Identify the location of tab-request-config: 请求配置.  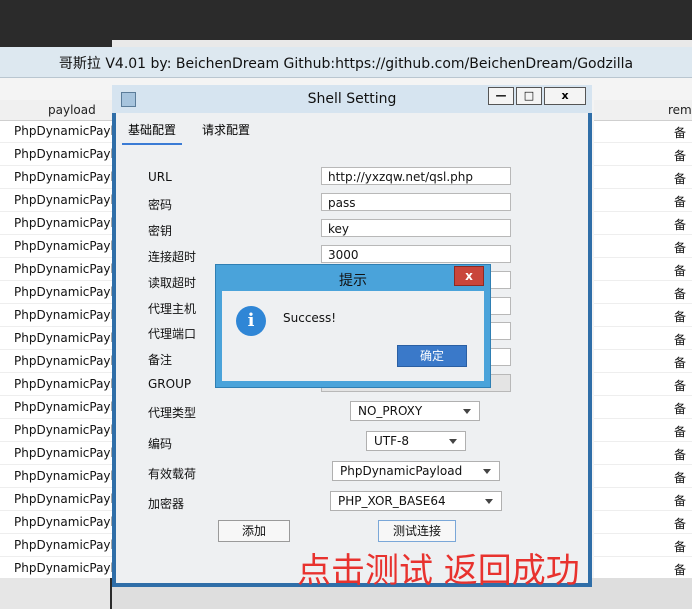
(226, 132).